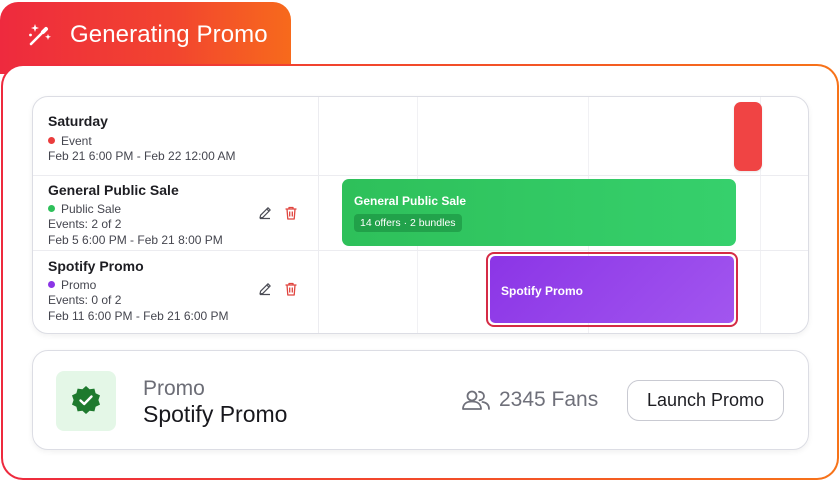 This screenshot has width=840, height=482. What do you see at coordinates (85, 224) in the screenshot?
I see `row-events: Events: 2 of 2` at bounding box center [85, 224].